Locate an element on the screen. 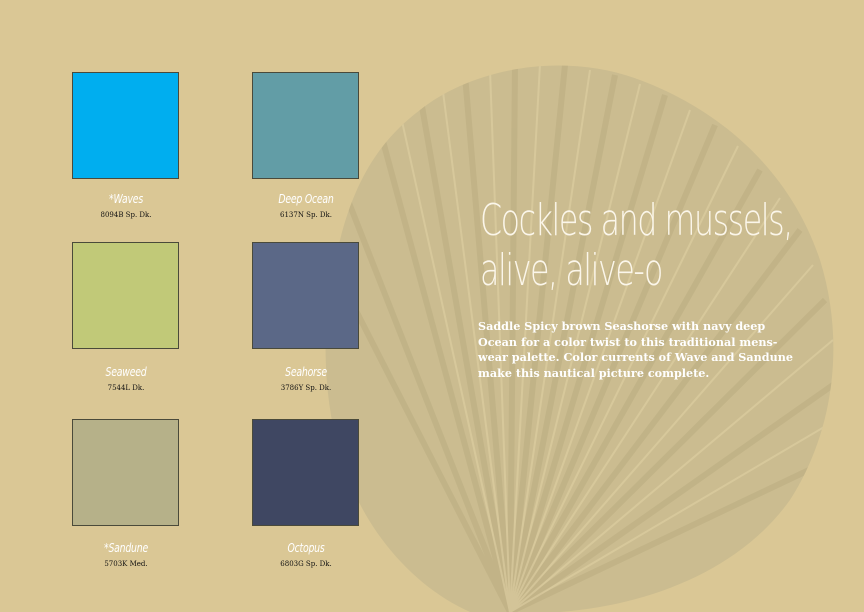 The width and height of the screenshot is (864, 612). headline: Cockles and mussels, alive, alive-o is located at coordinates (636, 245).